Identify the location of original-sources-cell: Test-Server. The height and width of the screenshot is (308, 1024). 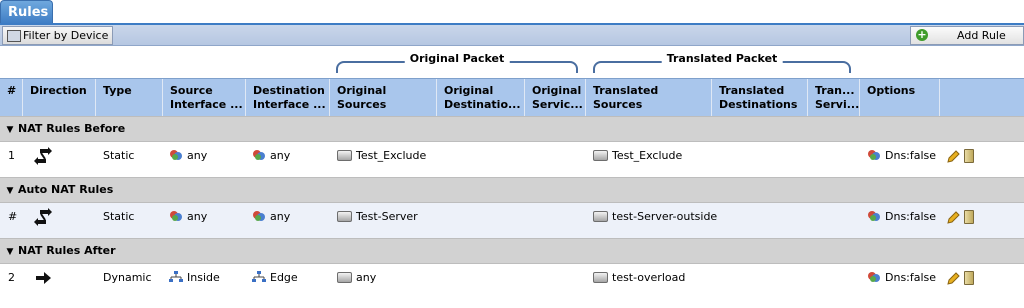
(377, 220).